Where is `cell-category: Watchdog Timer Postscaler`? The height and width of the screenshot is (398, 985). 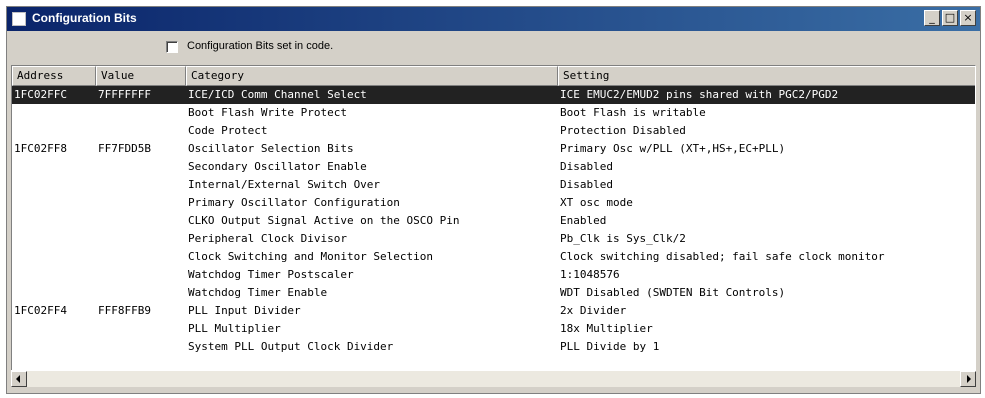 cell-category: Watchdog Timer Postscaler is located at coordinates (271, 274).